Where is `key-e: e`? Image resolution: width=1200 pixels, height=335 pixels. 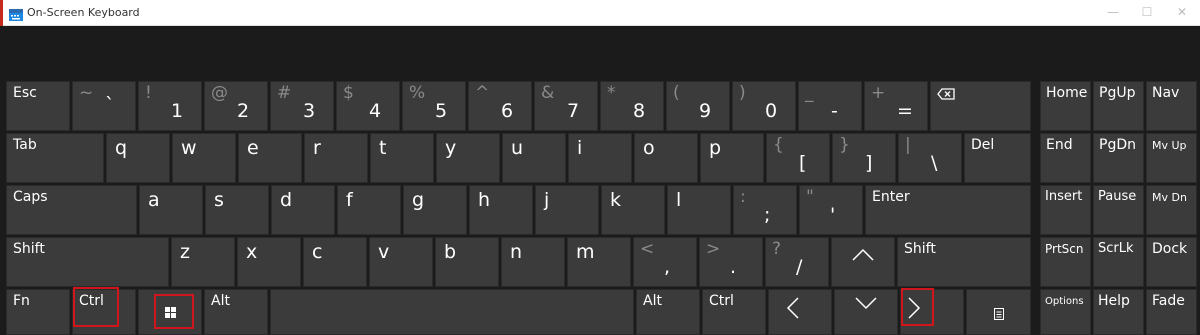 key-e: e is located at coordinates (270, 158).